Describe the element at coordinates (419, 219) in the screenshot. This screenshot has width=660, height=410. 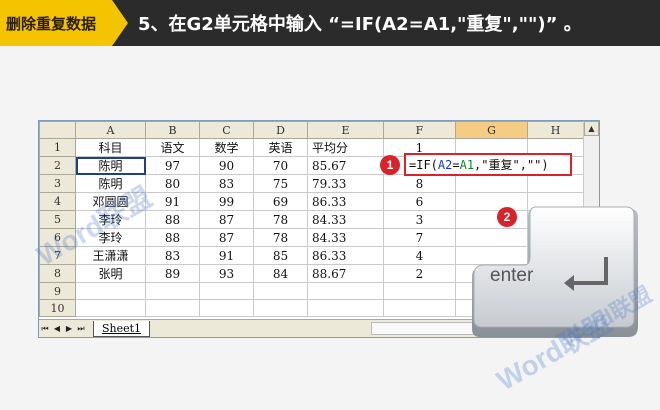
I see `cell-f5: 3` at that location.